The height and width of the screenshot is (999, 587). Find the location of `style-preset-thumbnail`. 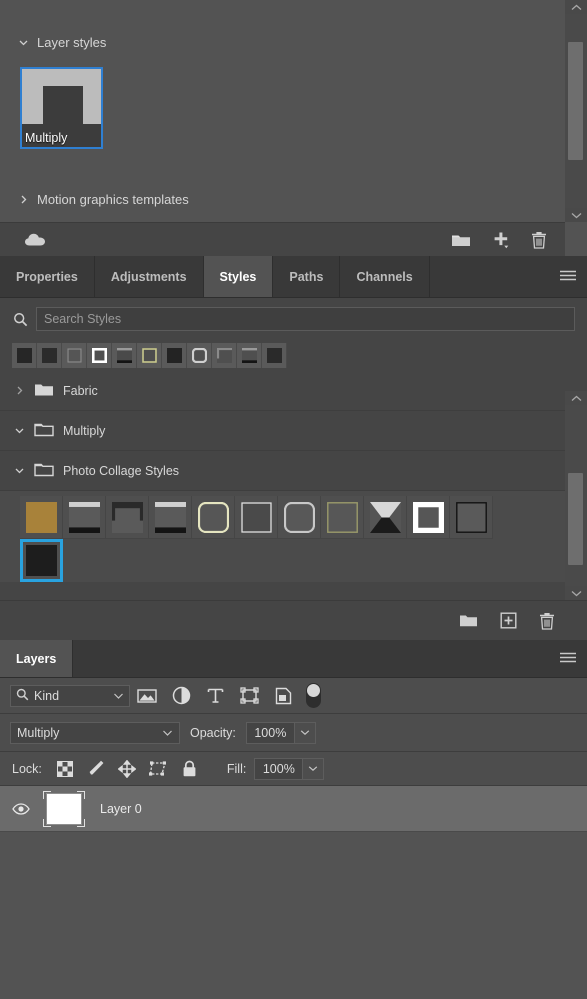

style-preset-thumbnail is located at coordinates (24, 355).